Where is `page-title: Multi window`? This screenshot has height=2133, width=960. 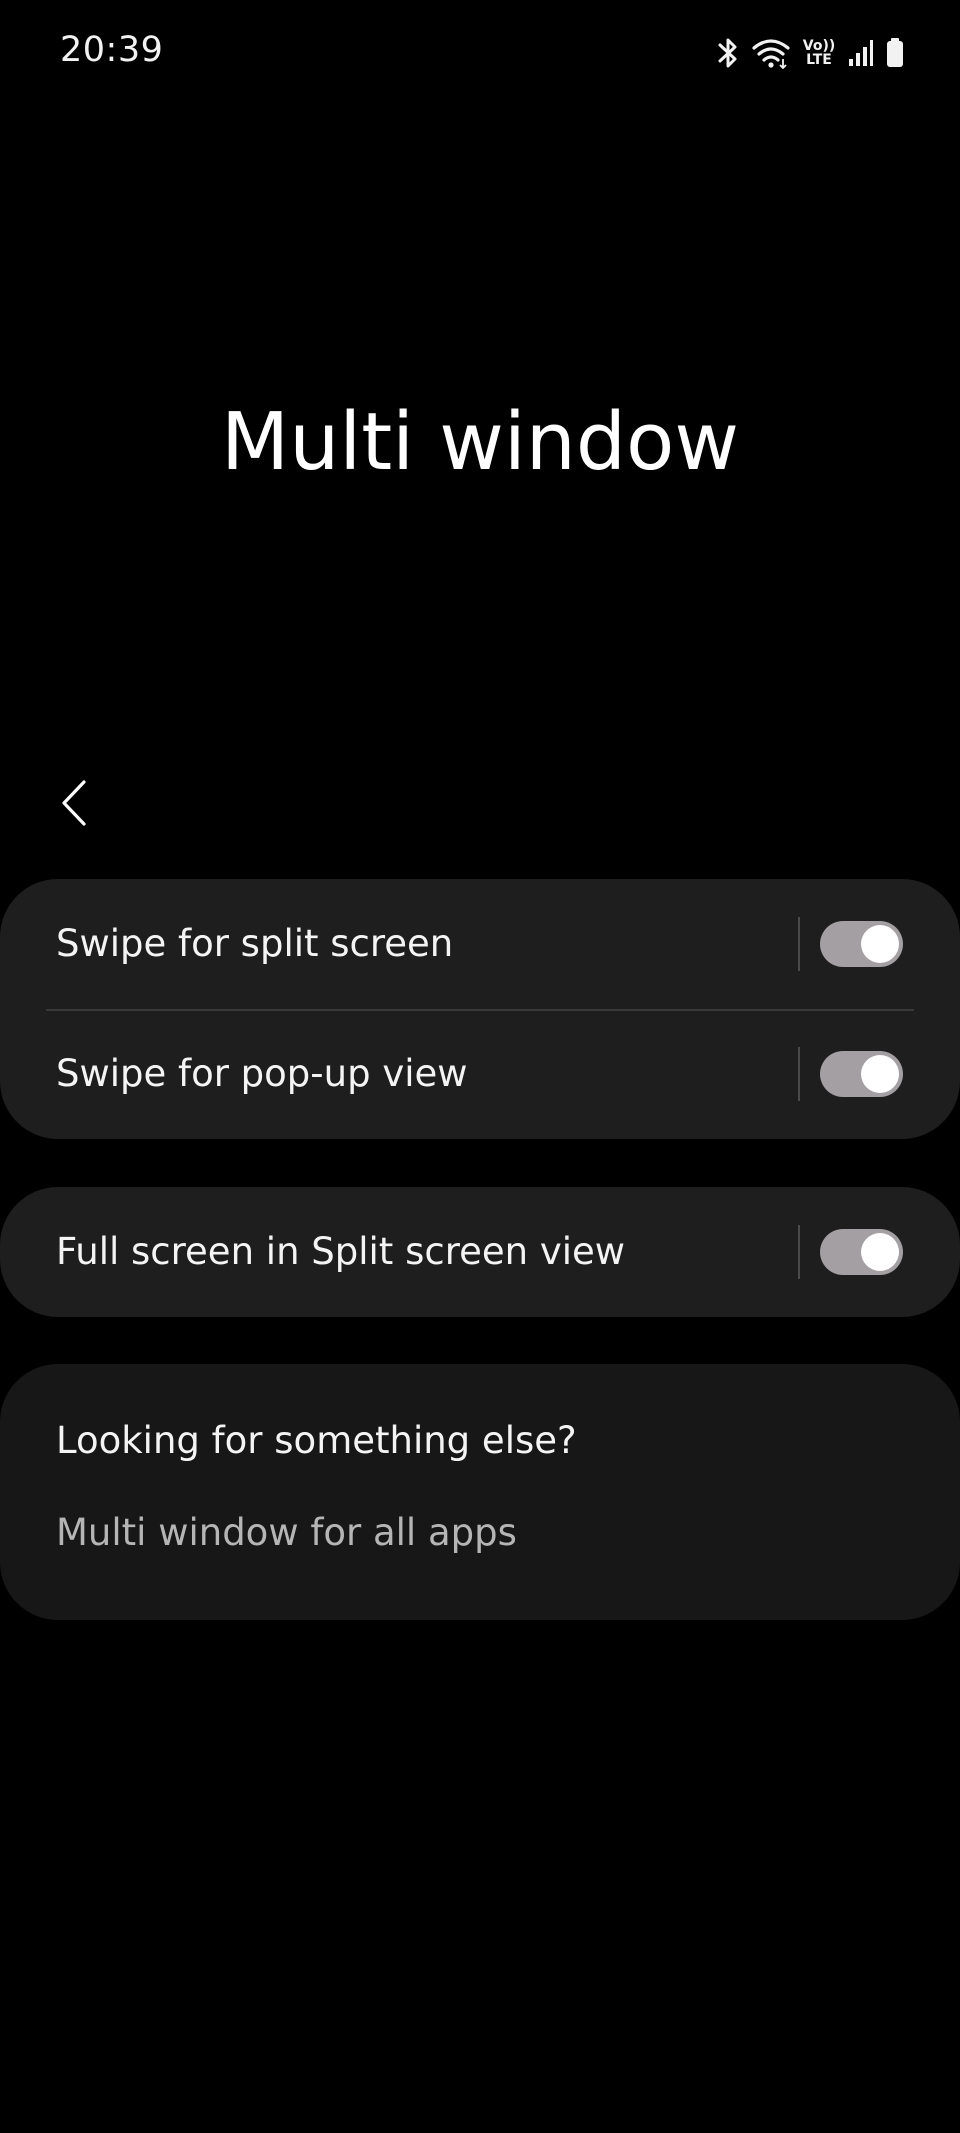 page-title: Multi window is located at coordinates (480, 442).